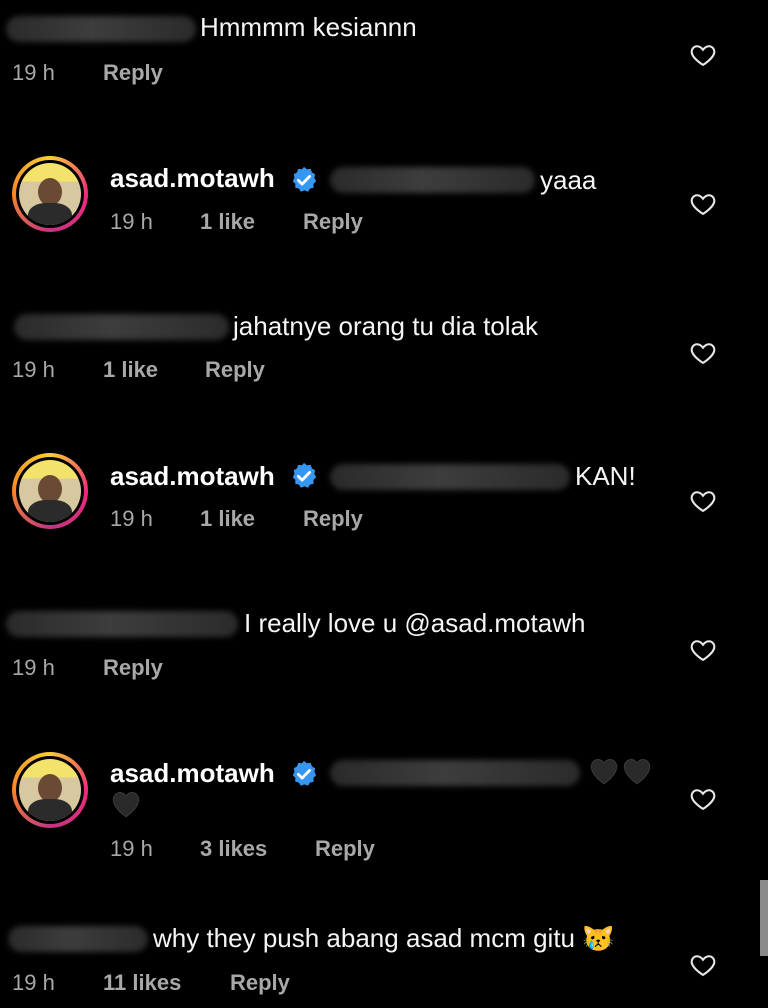 This screenshot has width=768, height=1008. Describe the element at coordinates (384, 205) in the screenshot. I see `reply-item: asad.motawh yaaa 19 h 1 like Reply` at that location.